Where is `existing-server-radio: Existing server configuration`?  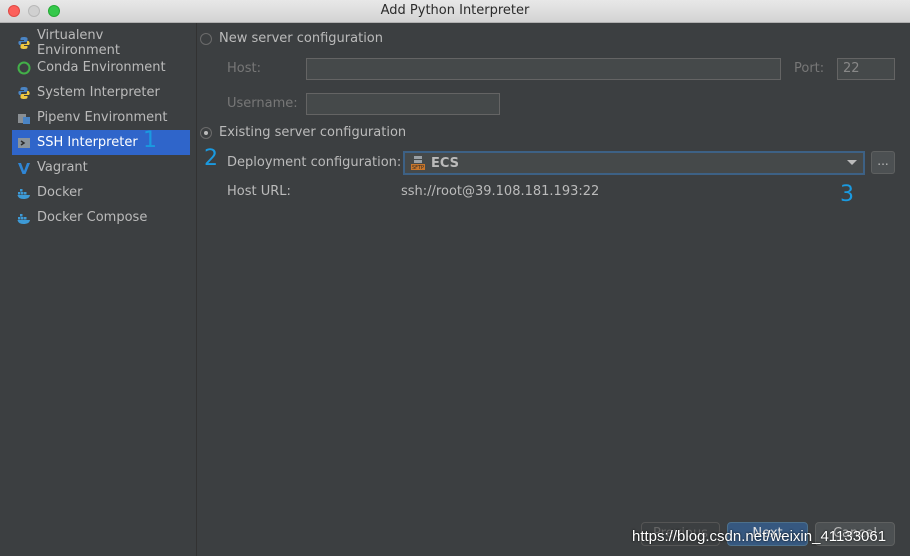 existing-server-radio: Existing server configuration is located at coordinates (303, 132).